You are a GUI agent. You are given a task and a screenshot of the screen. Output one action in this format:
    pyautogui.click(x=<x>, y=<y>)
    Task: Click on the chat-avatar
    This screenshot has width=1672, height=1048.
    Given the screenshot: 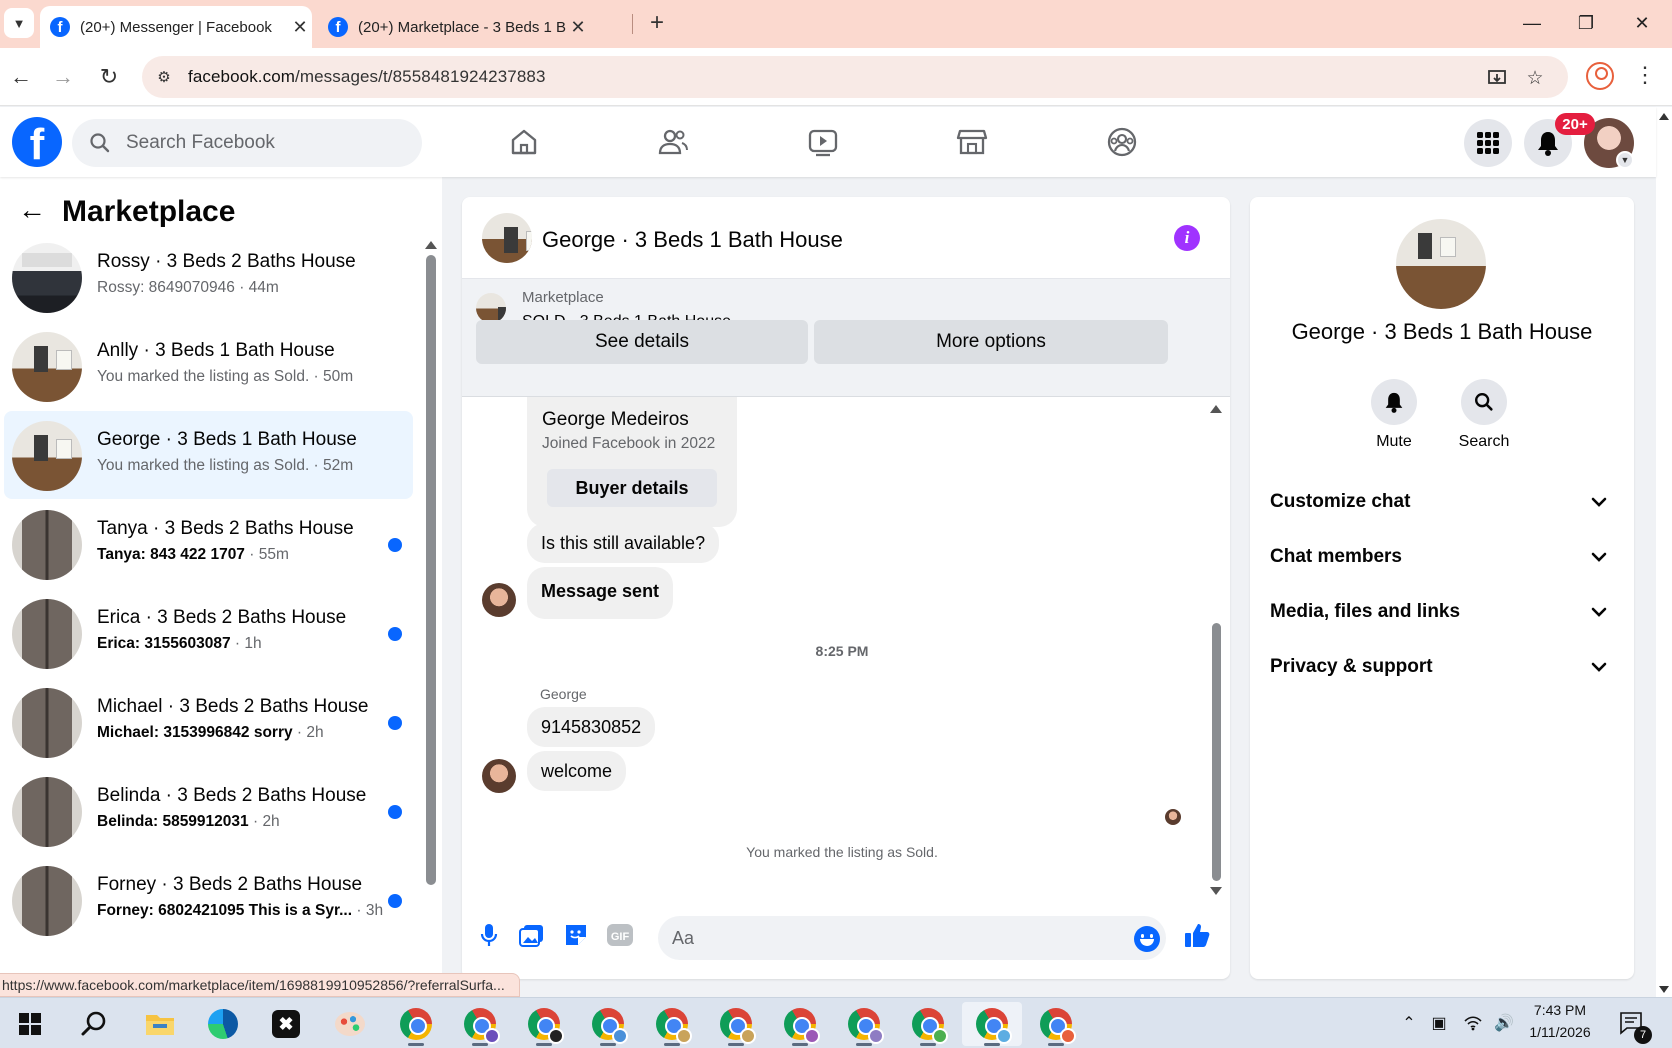 What is the action you would take?
    pyautogui.click(x=507, y=238)
    